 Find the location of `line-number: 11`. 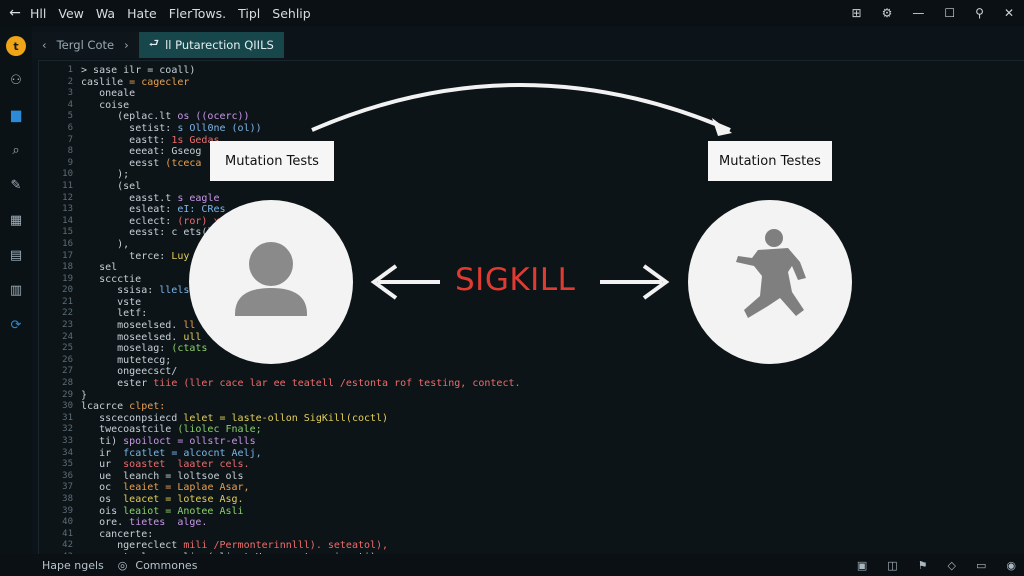

line-number: 11 is located at coordinates (67, 185).